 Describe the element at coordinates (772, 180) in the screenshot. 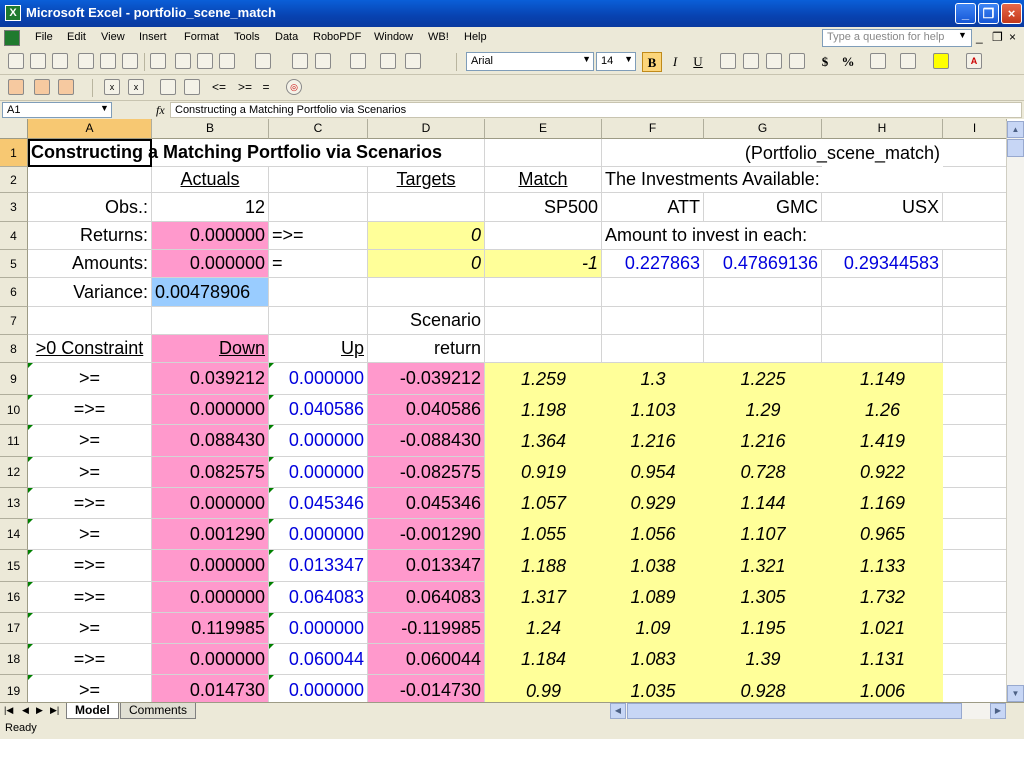

I see `cell-f2-investments-header: The Investments Available:` at that location.